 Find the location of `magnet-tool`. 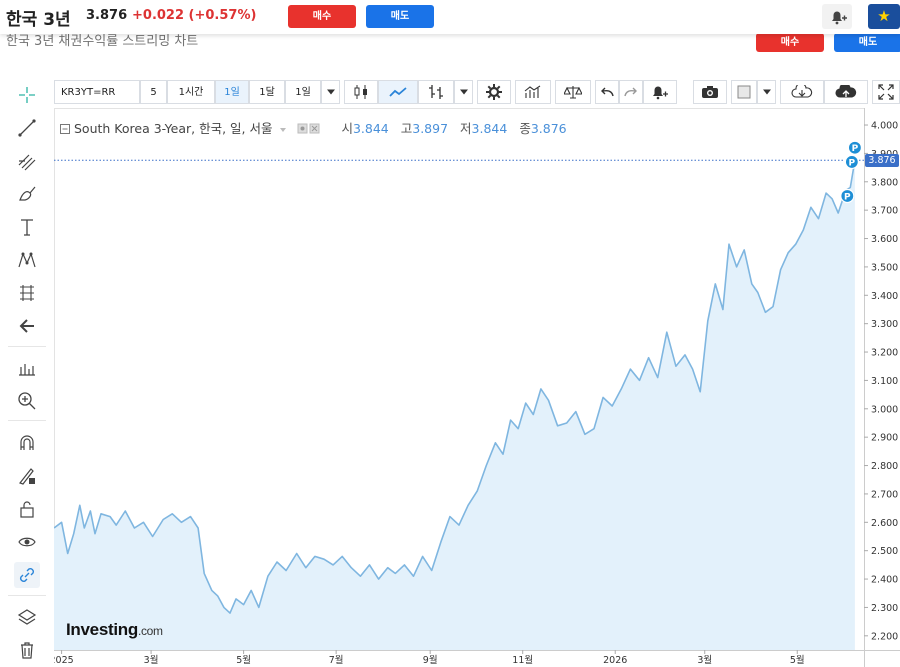

magnet-tool is located at coordinates (27, 443).